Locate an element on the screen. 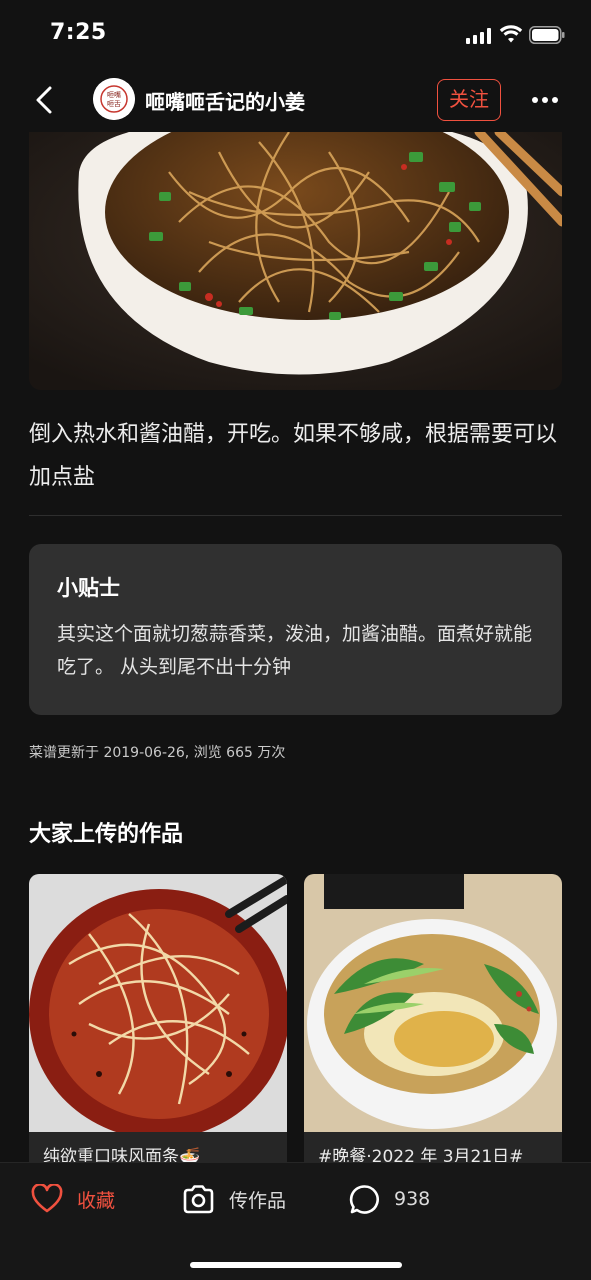 This screenshot has width=591, height=1280. avatar-seal-logo: 咂嘴 咂舌 is located at coordinates (114, 99).